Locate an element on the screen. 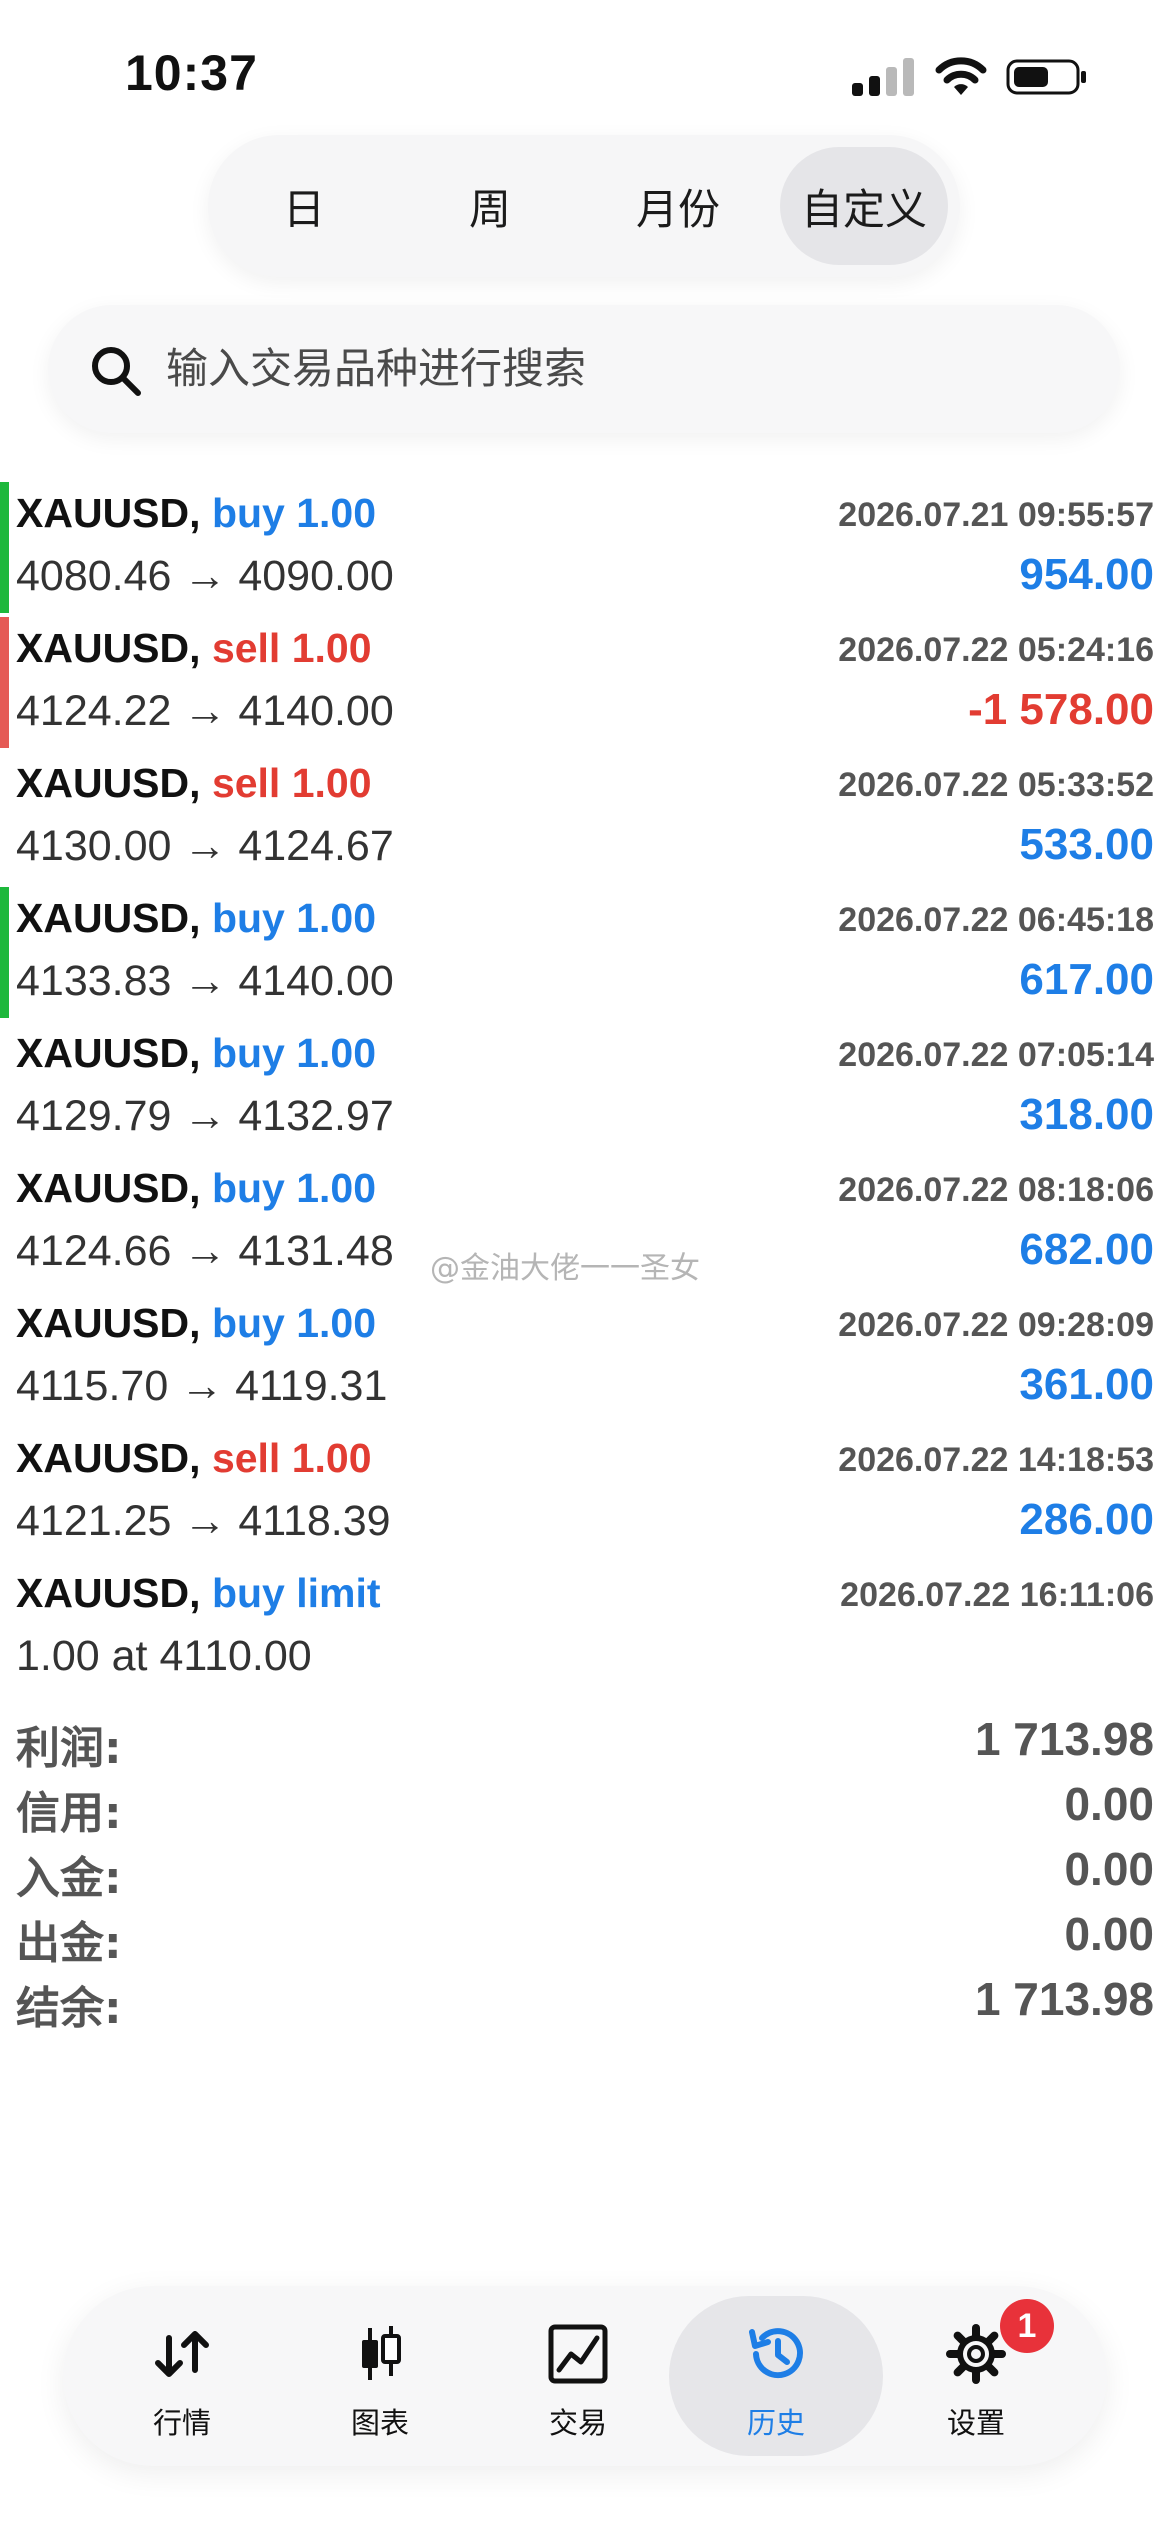 This screenshot has width=1170, height=2532. deal-profit: 286.00 is located at coordinates (1086, 1519).